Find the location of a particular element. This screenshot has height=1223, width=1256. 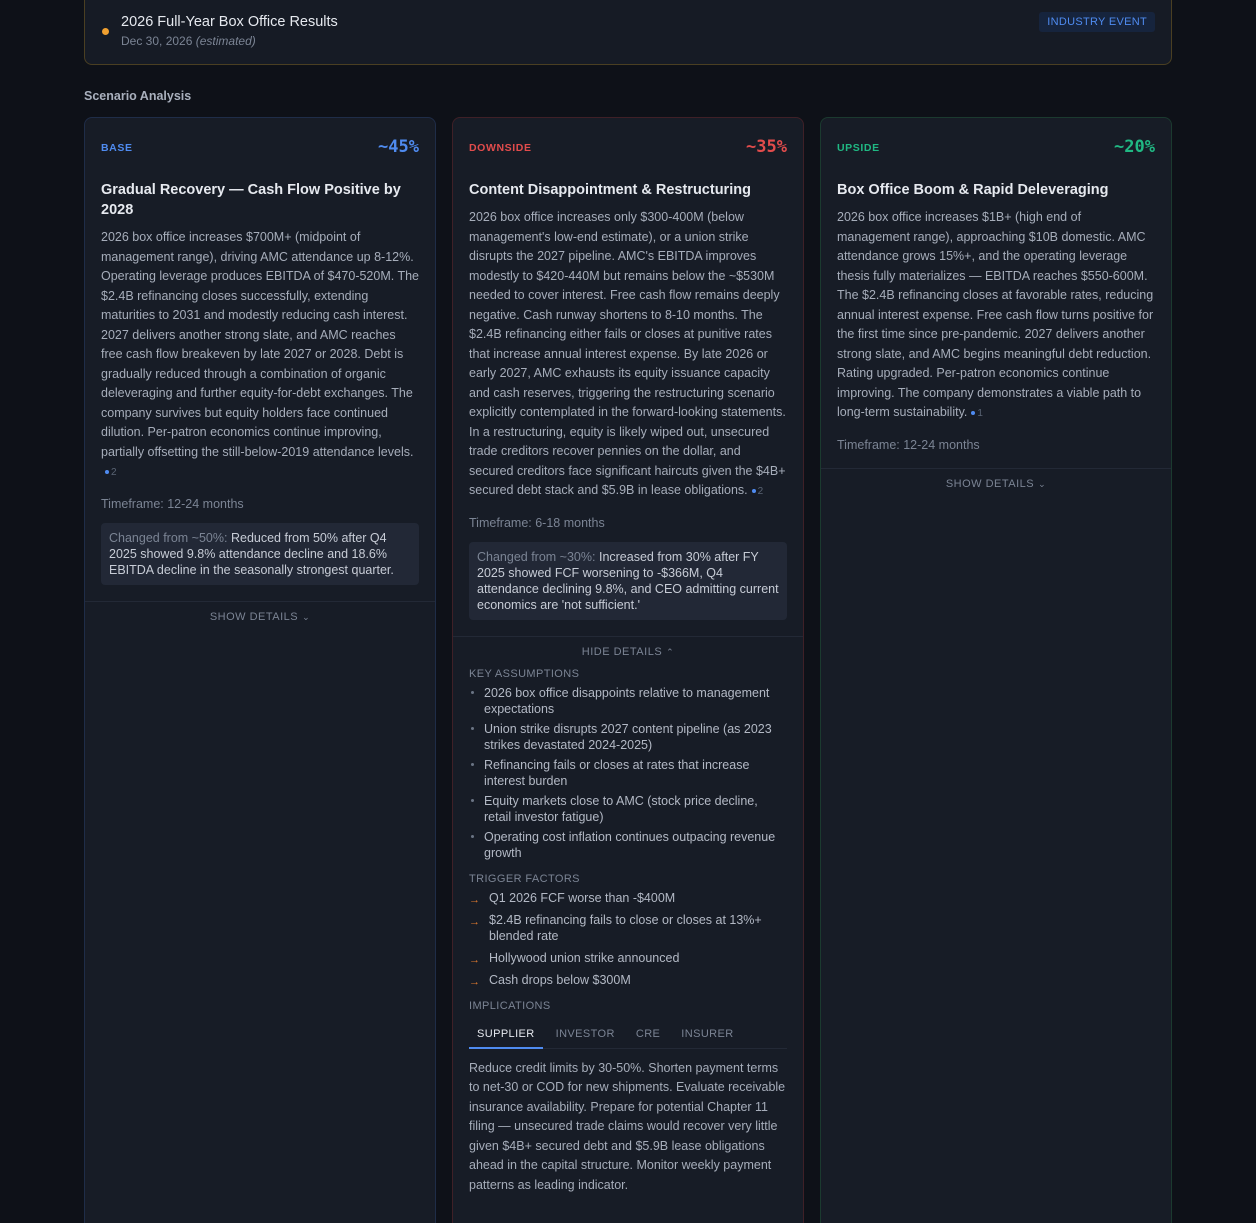

event-date-value: Dec 30, 2026 is located at coordinates (157, 41).